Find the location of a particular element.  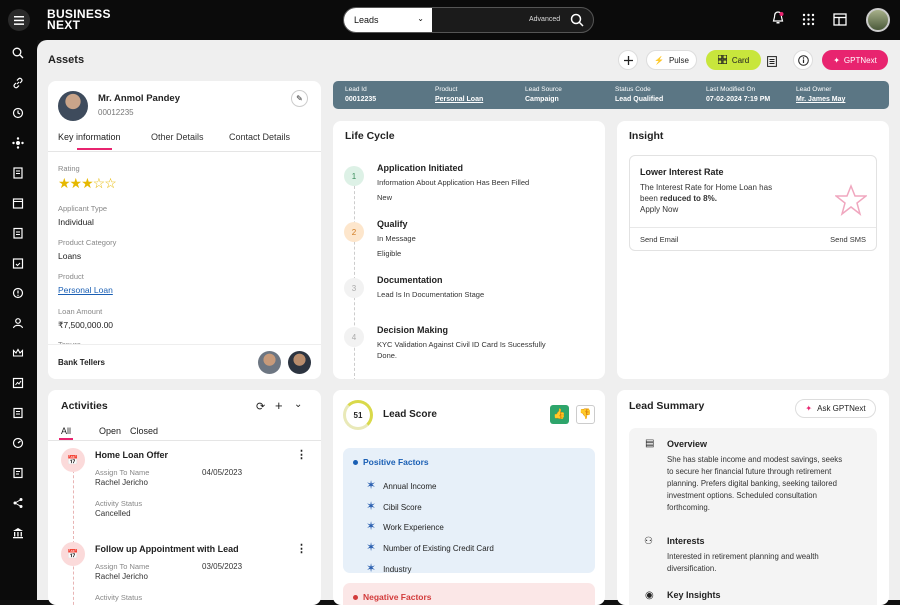

factor-item: ✶ Annual Income is located at coordinates (401, 485).